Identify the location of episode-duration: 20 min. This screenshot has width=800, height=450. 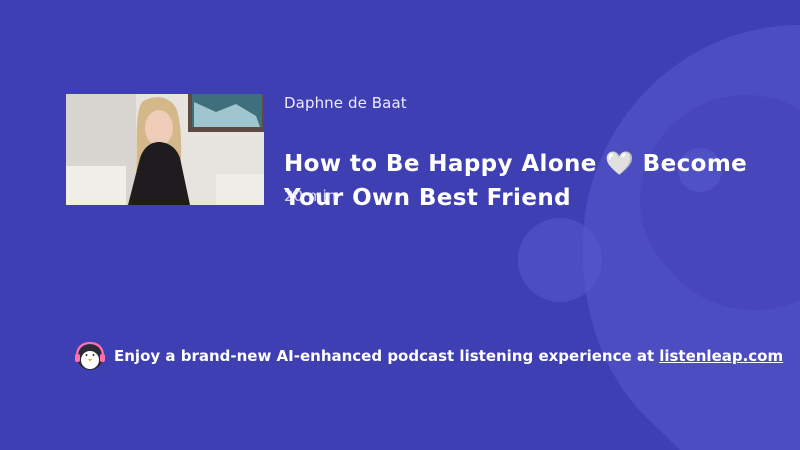
(310, 196).